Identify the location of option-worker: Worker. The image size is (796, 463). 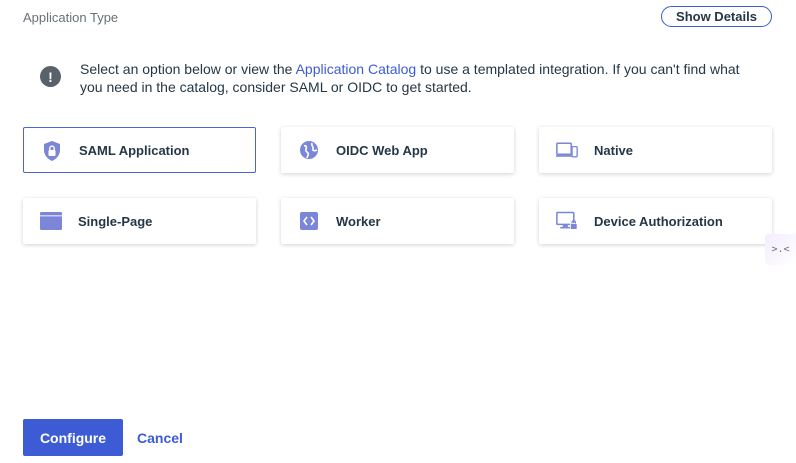
(397, 221).